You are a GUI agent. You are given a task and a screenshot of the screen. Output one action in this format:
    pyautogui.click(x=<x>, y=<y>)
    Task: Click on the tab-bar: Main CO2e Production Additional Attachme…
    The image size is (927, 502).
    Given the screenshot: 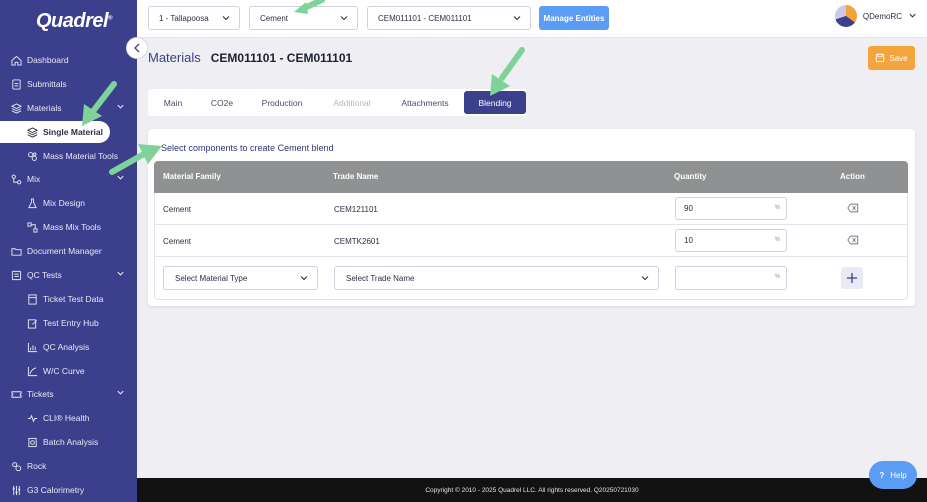 What is the action you would take?
    pyautogui.click(x=337, y=102)
    